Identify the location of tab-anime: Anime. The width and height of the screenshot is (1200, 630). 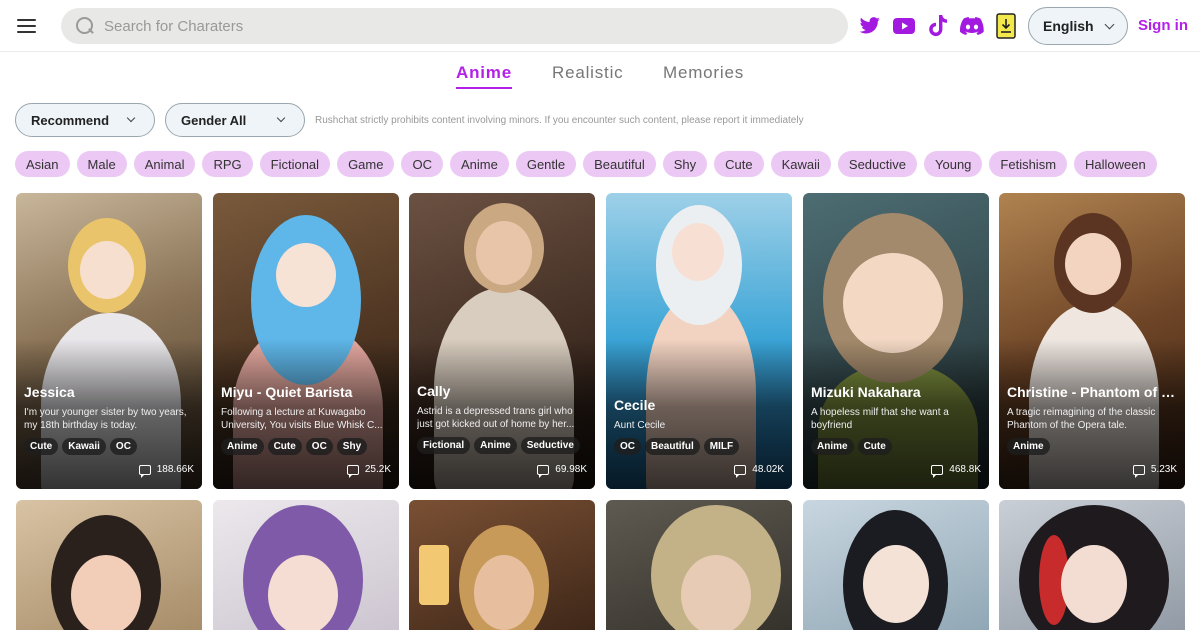
(484, 76).